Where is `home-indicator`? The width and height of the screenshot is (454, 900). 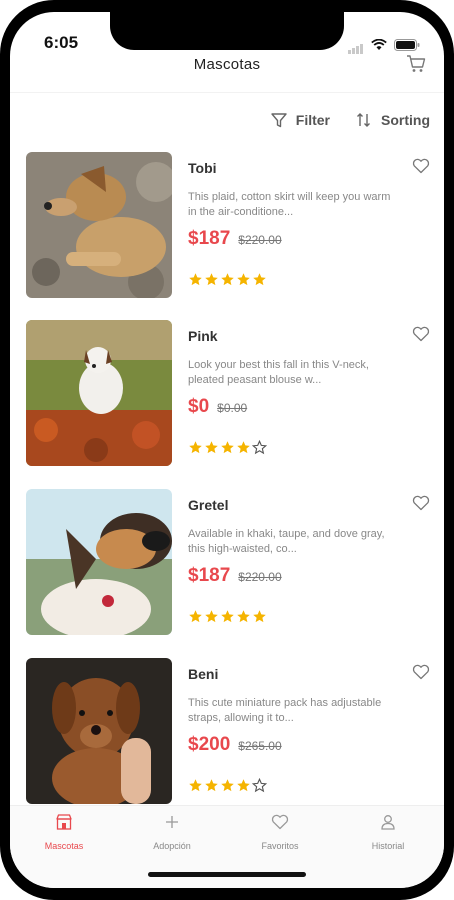 home-indicator is located at coordinates (227, 874).